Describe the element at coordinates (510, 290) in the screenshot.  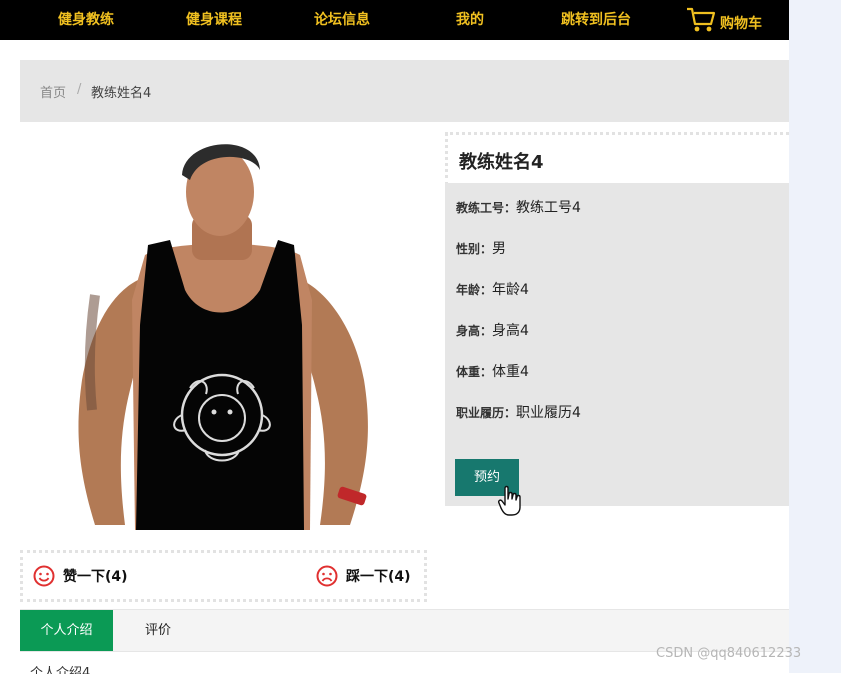
I see `info-value: 年龄4` at that location.